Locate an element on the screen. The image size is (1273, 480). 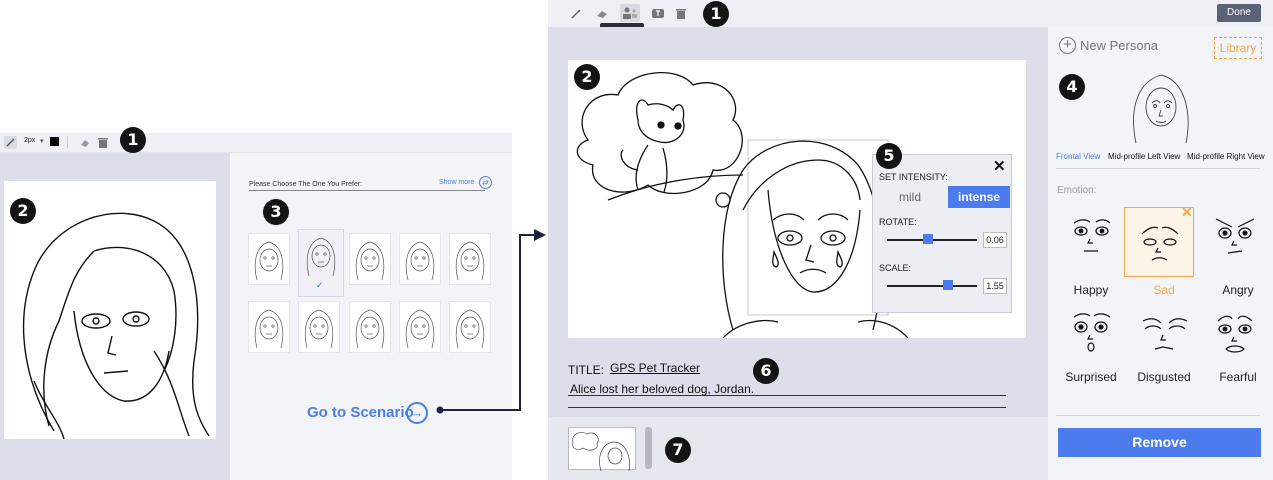
text-icon is located at coordinates (658, 16).